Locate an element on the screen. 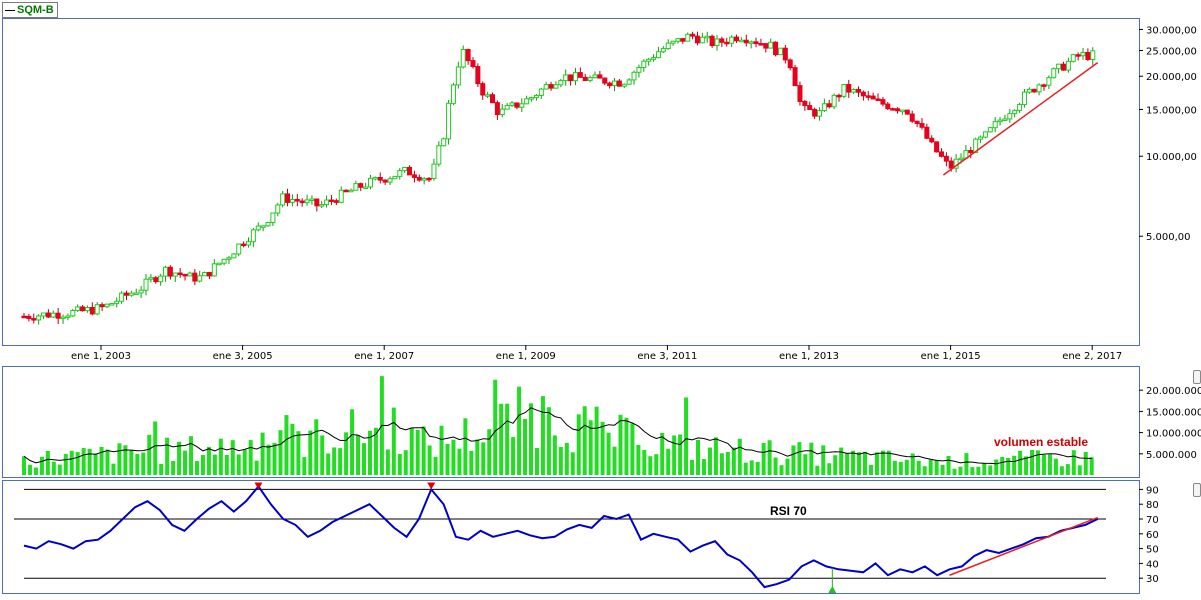 The height and width of the screenshot is (600, 1201). volume-y-tick-label: 20.000.000 is located at coordinates (1173, 391).